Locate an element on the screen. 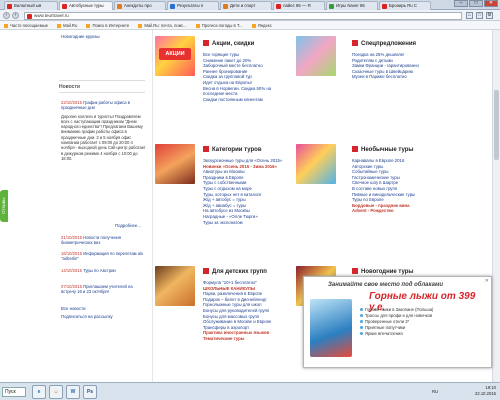 The height and width of the screenshot is (400, 500). taskbar: Пуск e ☺ W Ps RU 19:10 22.10.2015 is located at coordinates (250, 391).